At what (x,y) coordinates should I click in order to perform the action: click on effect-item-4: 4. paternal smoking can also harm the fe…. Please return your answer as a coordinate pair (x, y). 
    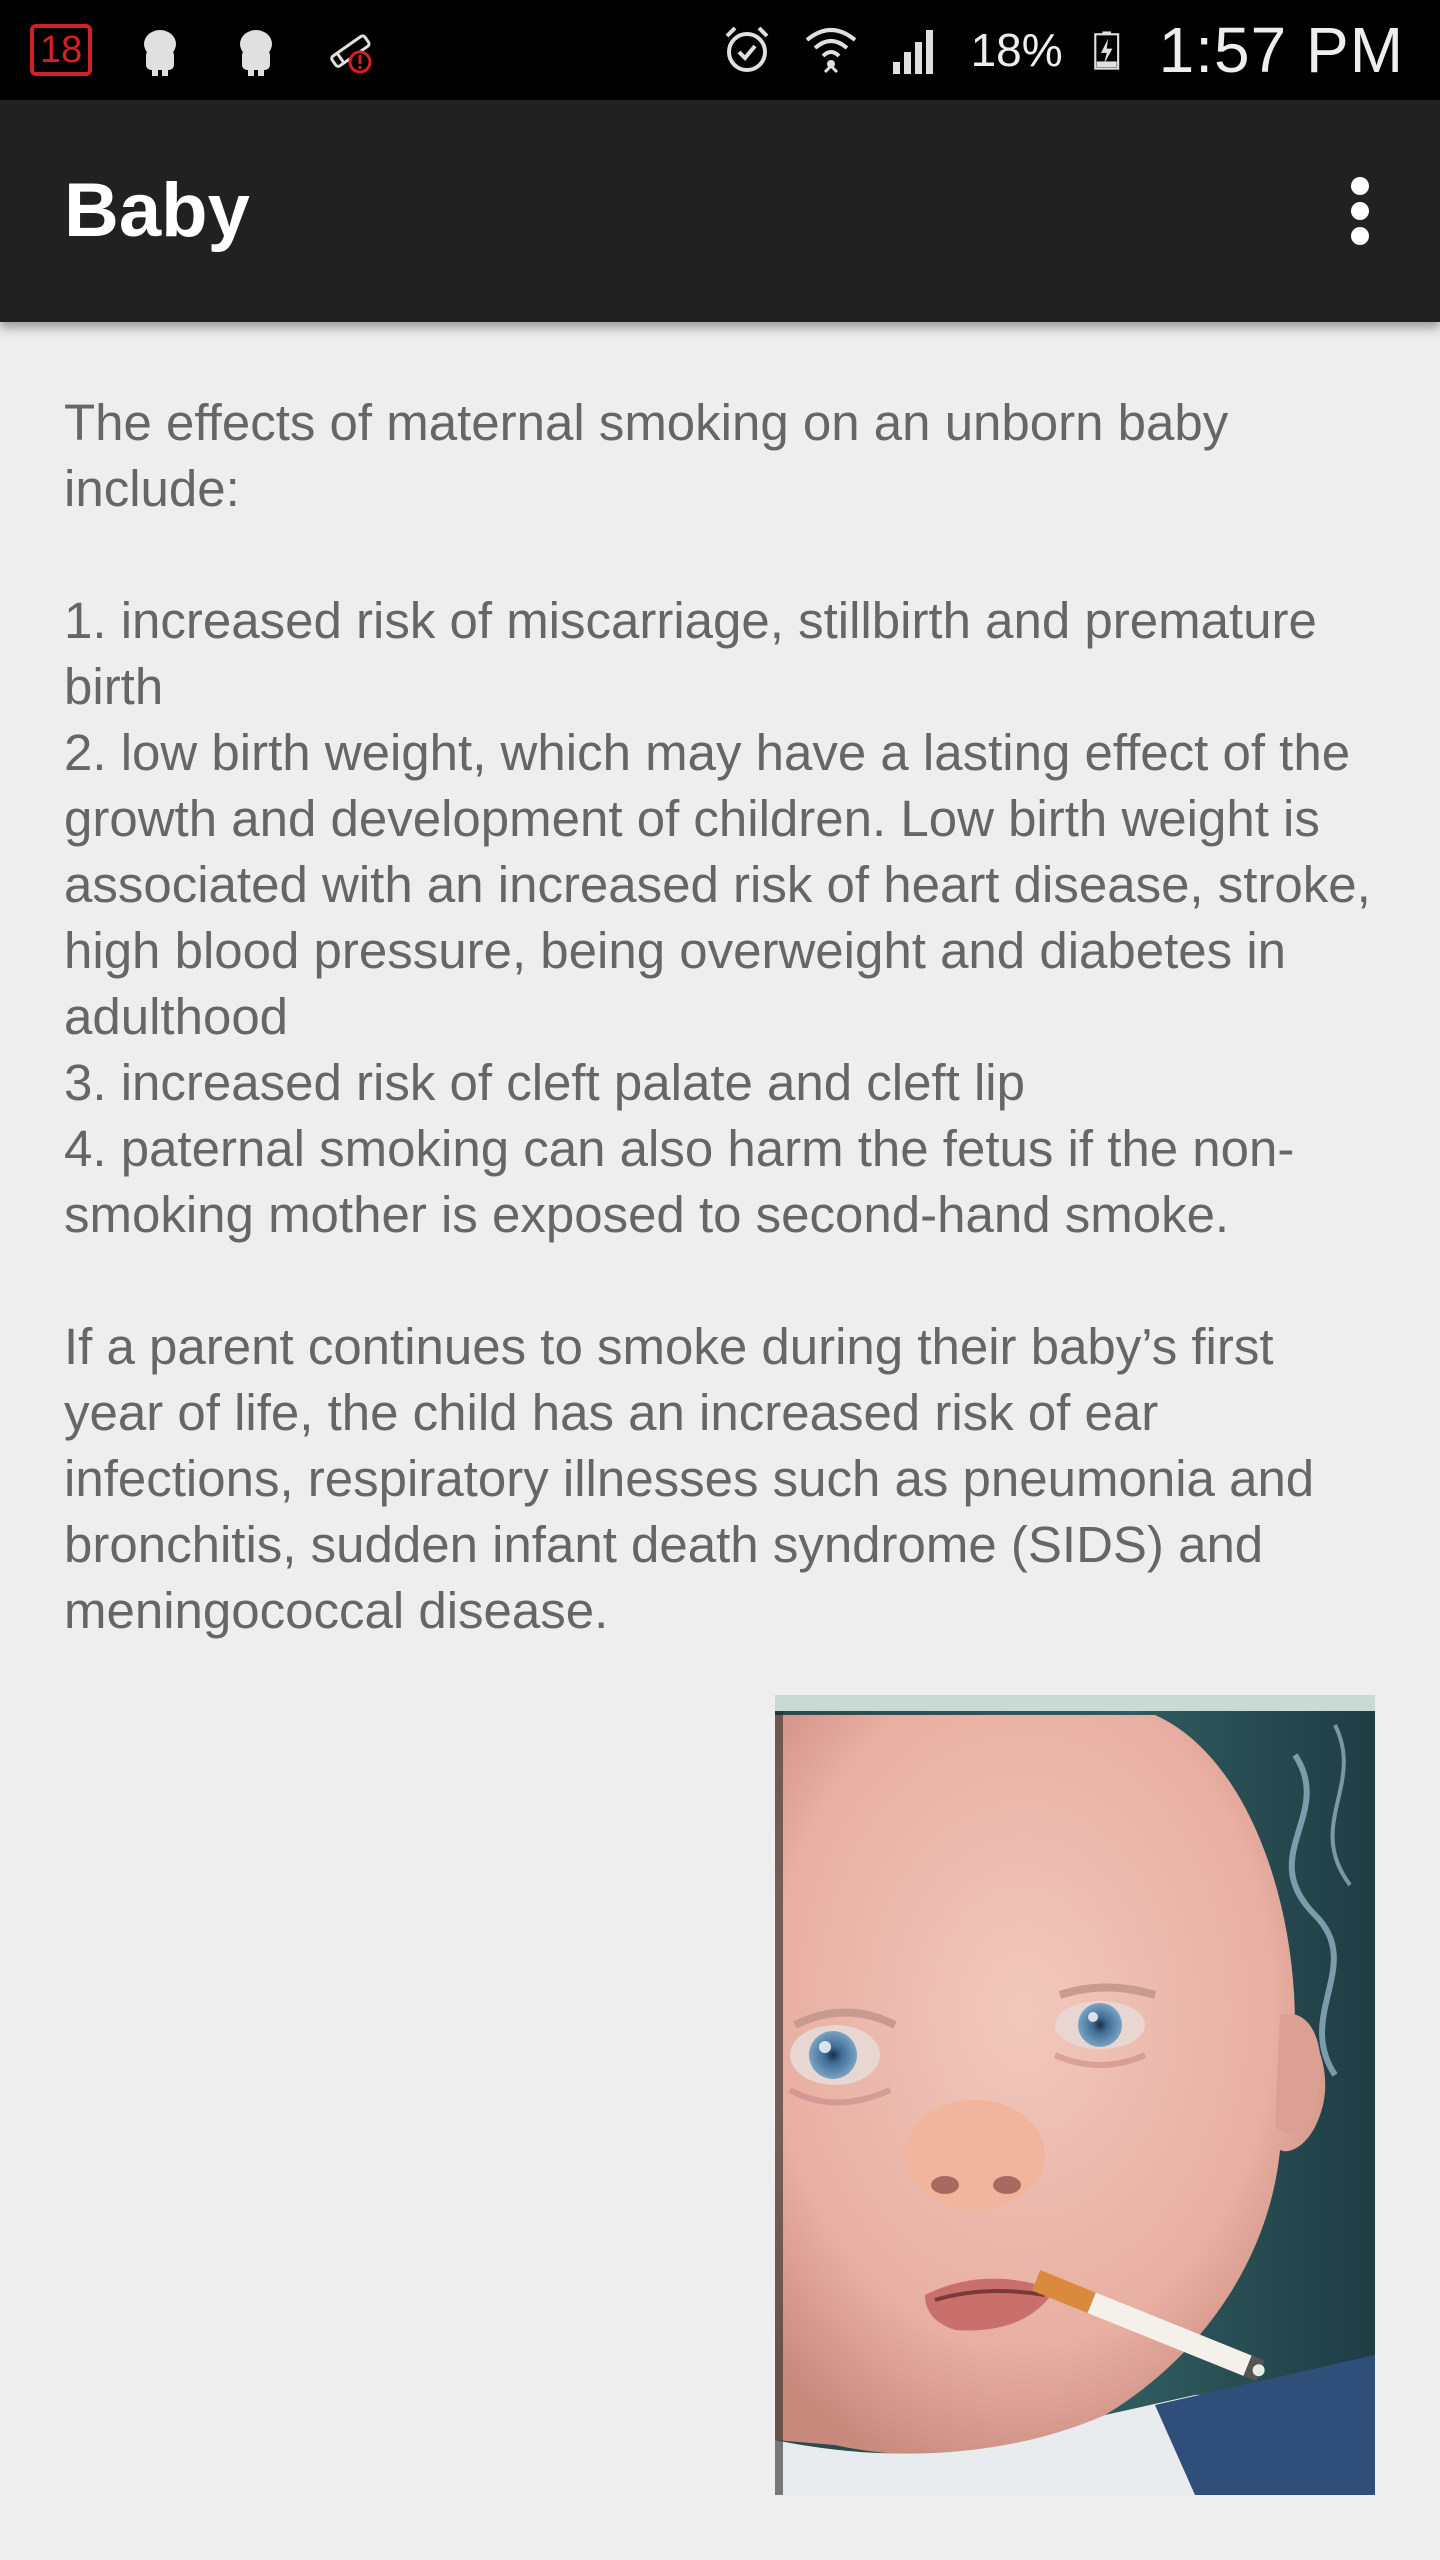
    Looking at the image, I should click on (679, 1181).